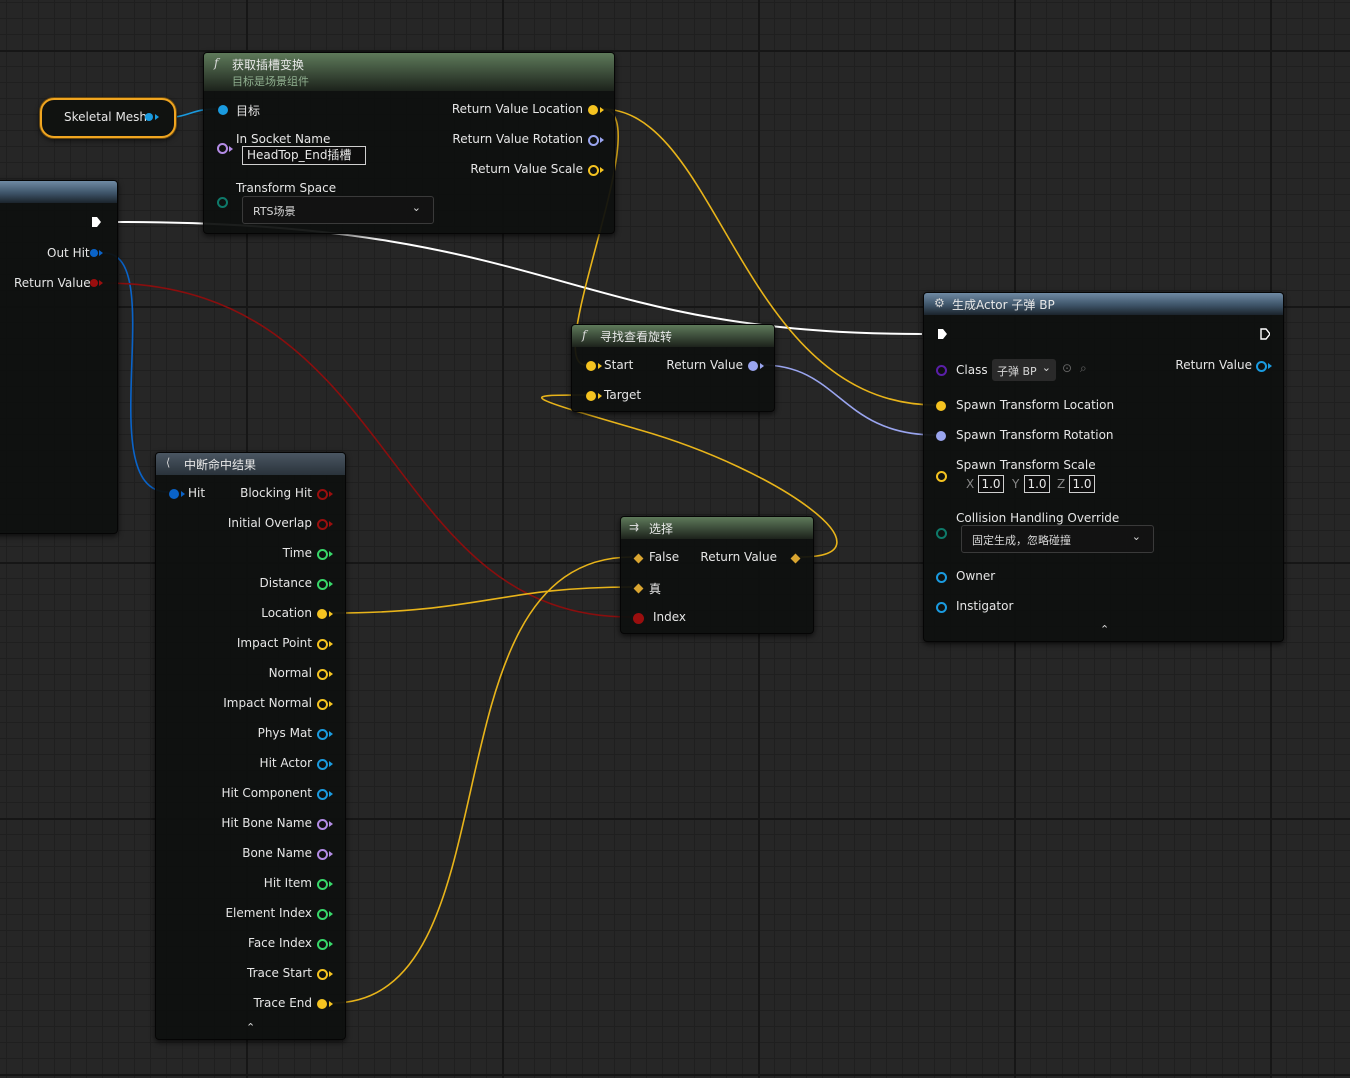 The height and width of the screenshot is (1078, 1350). Describe the element at coordinates (941, 476) in the screenshot. I see `spawn-scale-pin` at that location.